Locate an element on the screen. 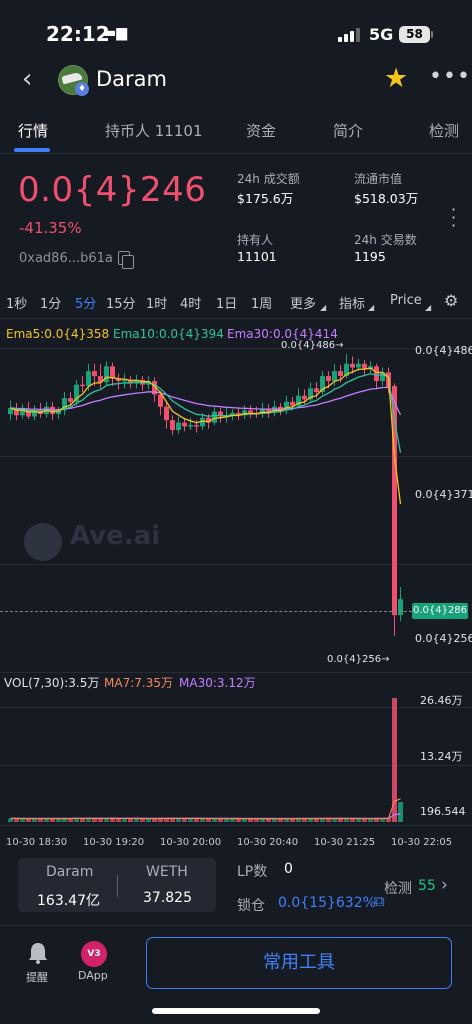 Image resolution: width=472 pixels, height=1024 pixels. network-label: 5G is located at coordinates (381, 34).